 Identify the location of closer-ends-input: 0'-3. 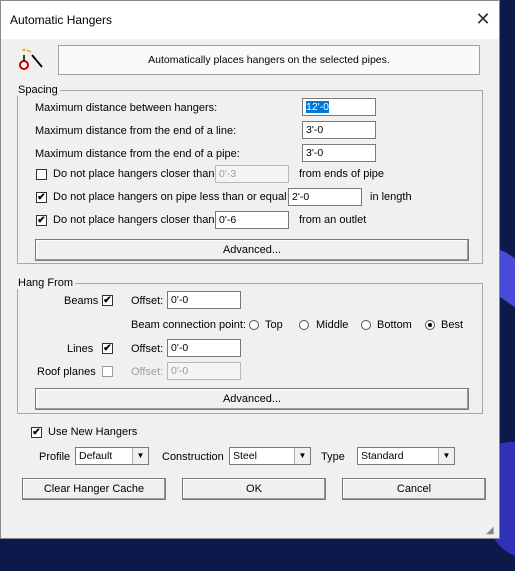
(252, 174).